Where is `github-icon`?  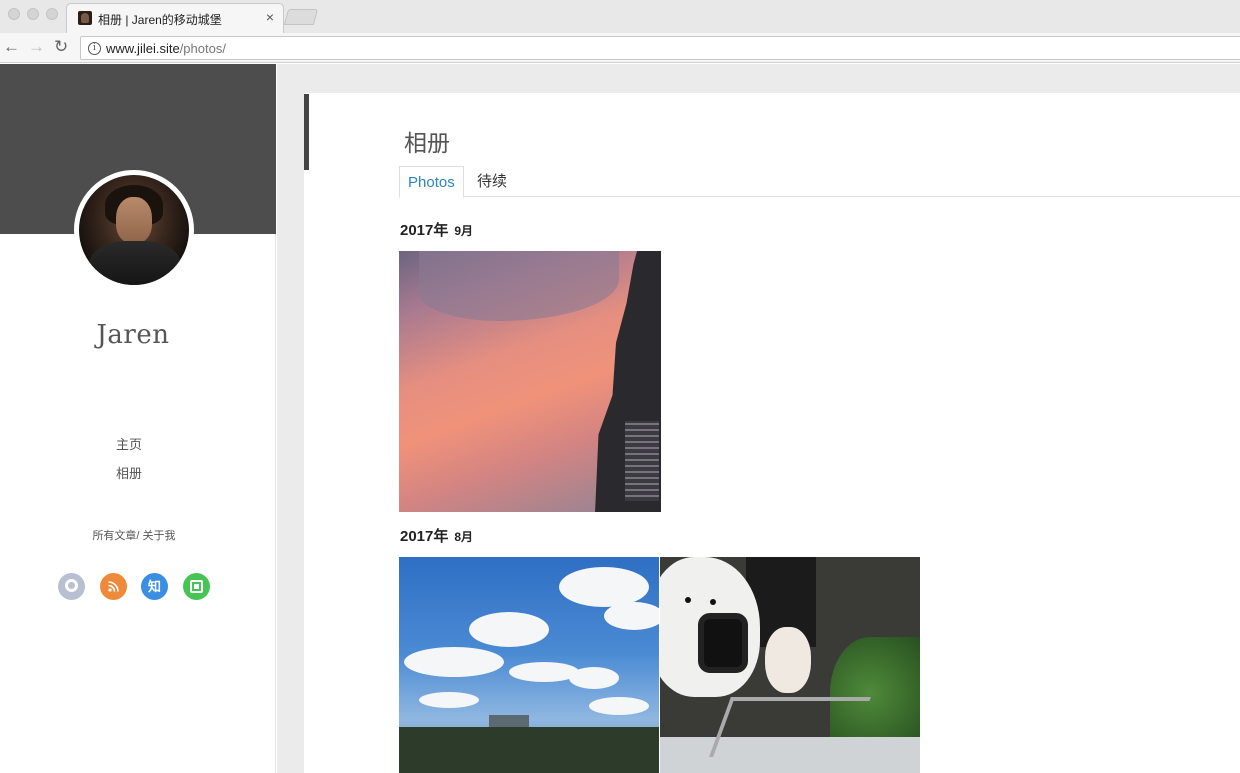 github-icon is located at coordinates (71, 586).